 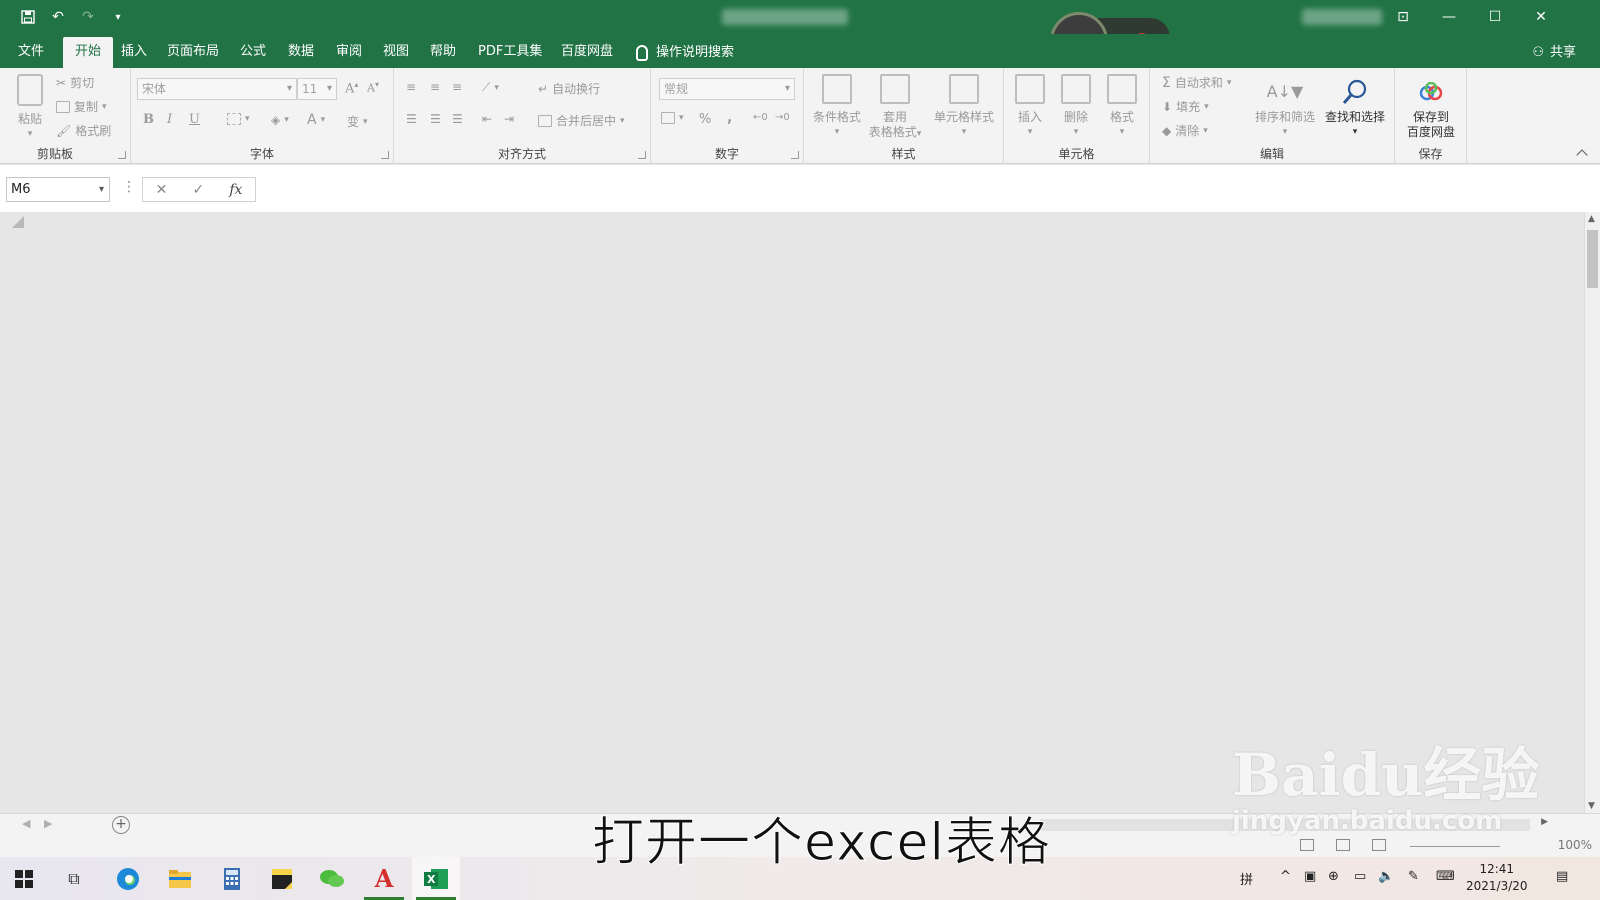 What do you see at coordinates (509, 119) in the screenshot?
I see `increase-indent-button: ⇥` at bounding box center [509, 119].